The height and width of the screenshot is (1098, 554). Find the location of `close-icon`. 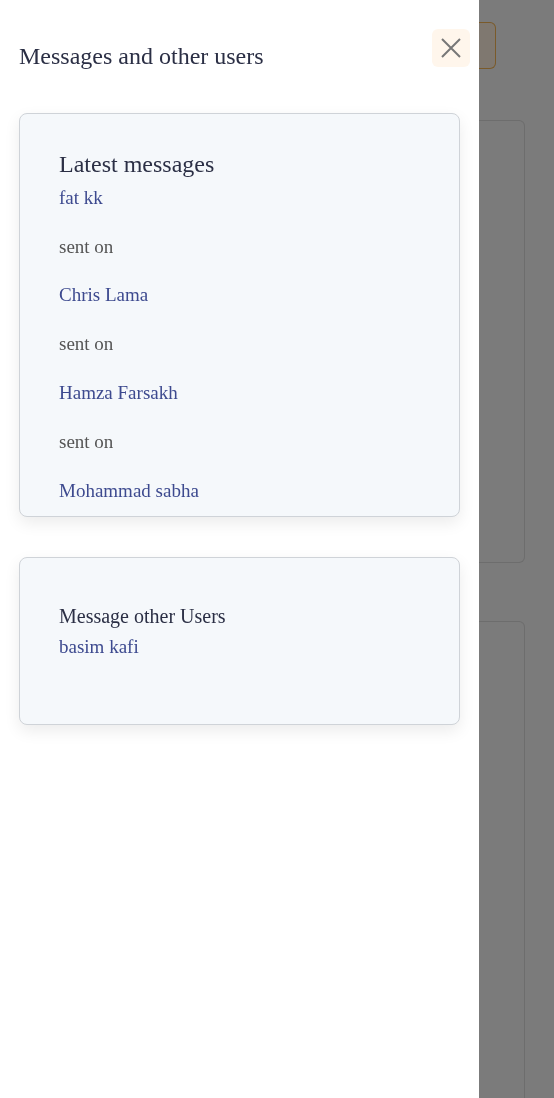

close-icon is located at coordinates (451, 47).